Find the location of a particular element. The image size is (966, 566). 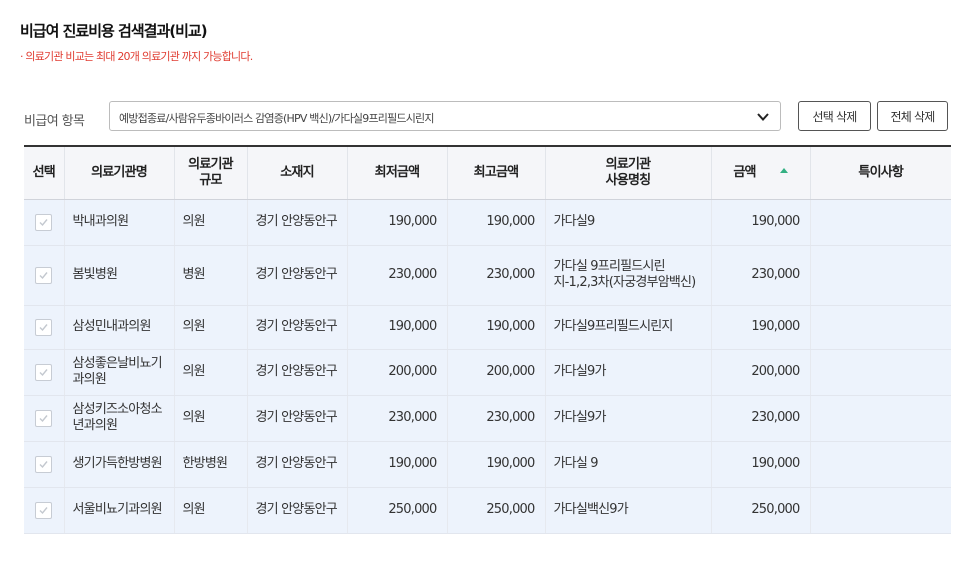

hospital-size: 병원 is located at coordinates (210, 275).